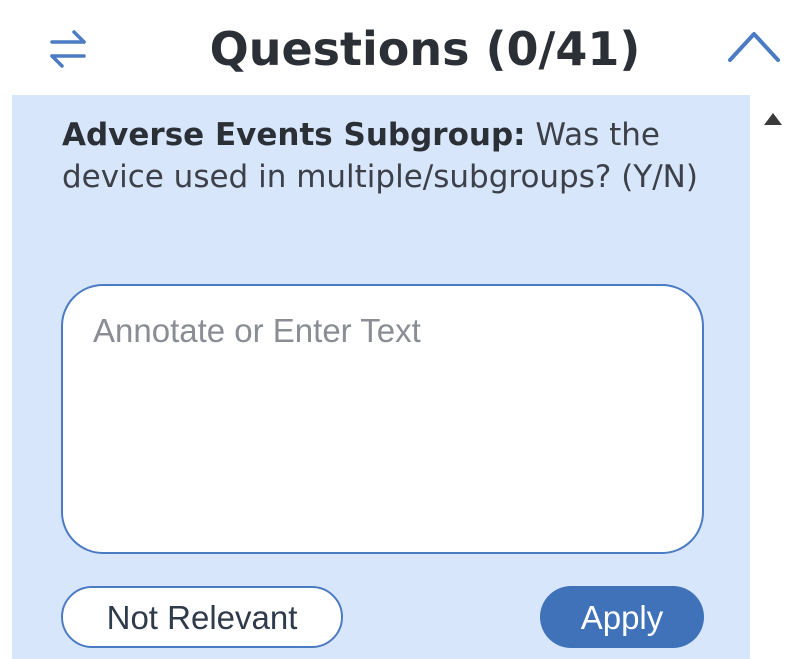  I want to click on apply-button: Apply, so click(622, 617).